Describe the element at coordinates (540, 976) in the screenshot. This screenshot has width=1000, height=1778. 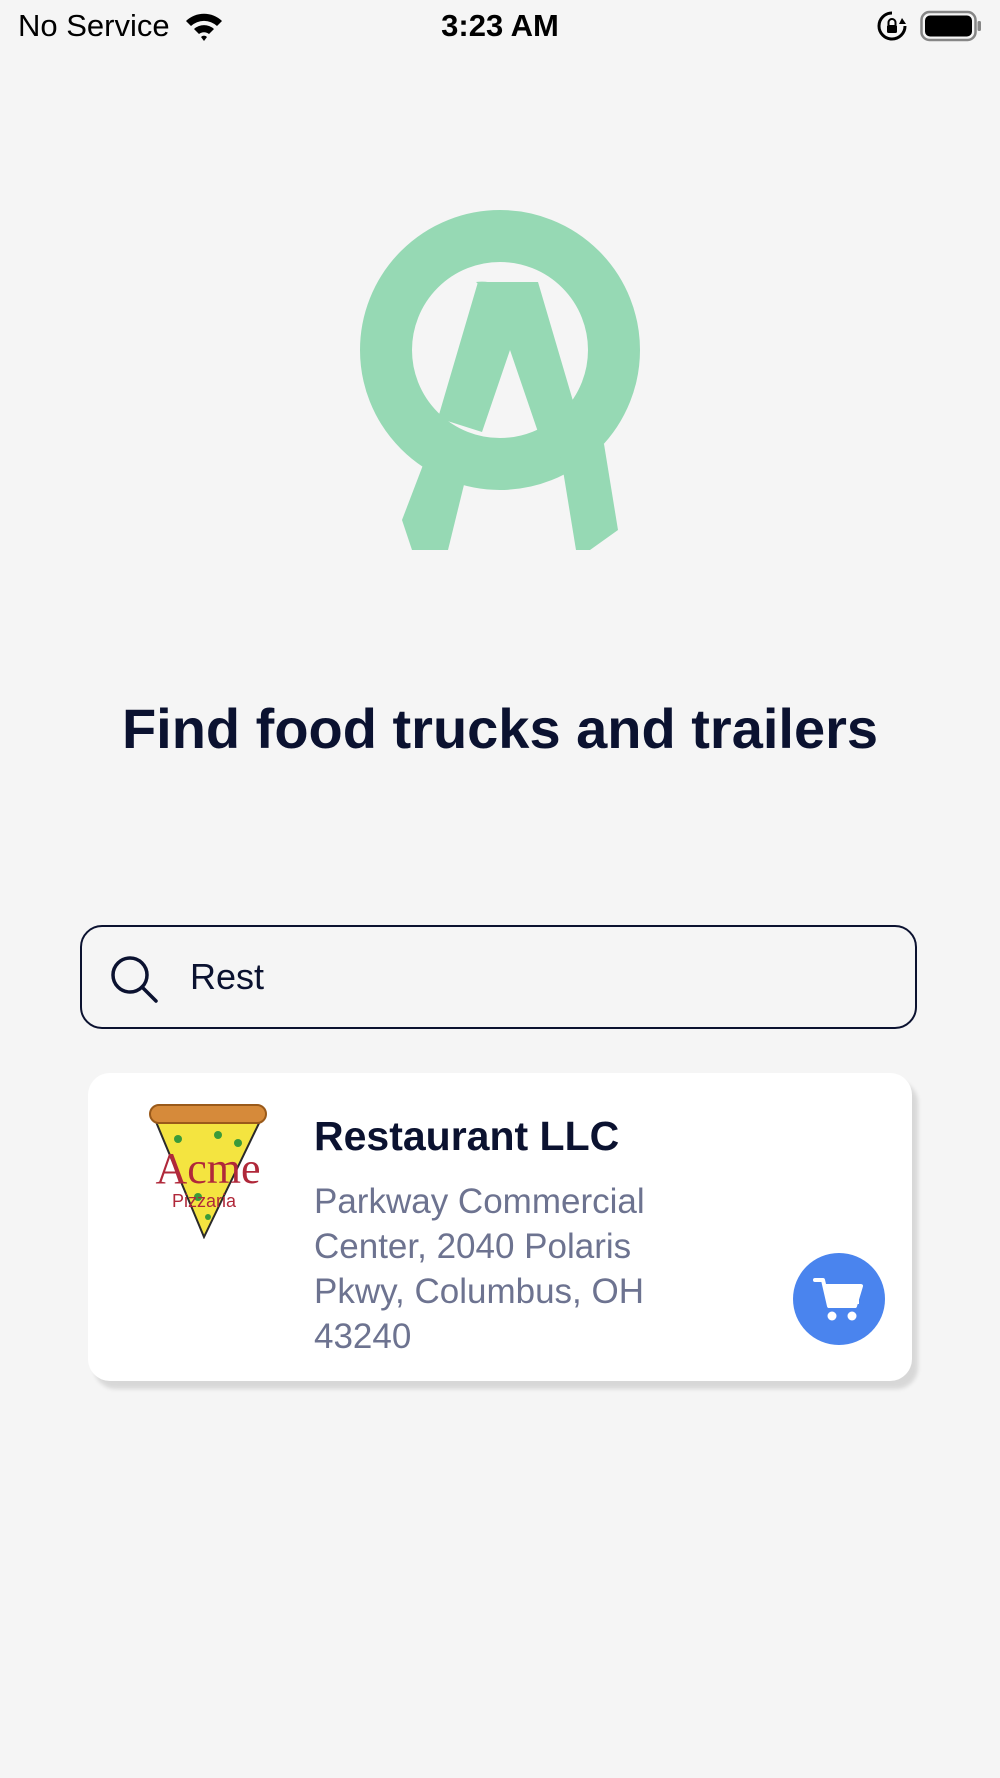
I see `search-input` at that location.